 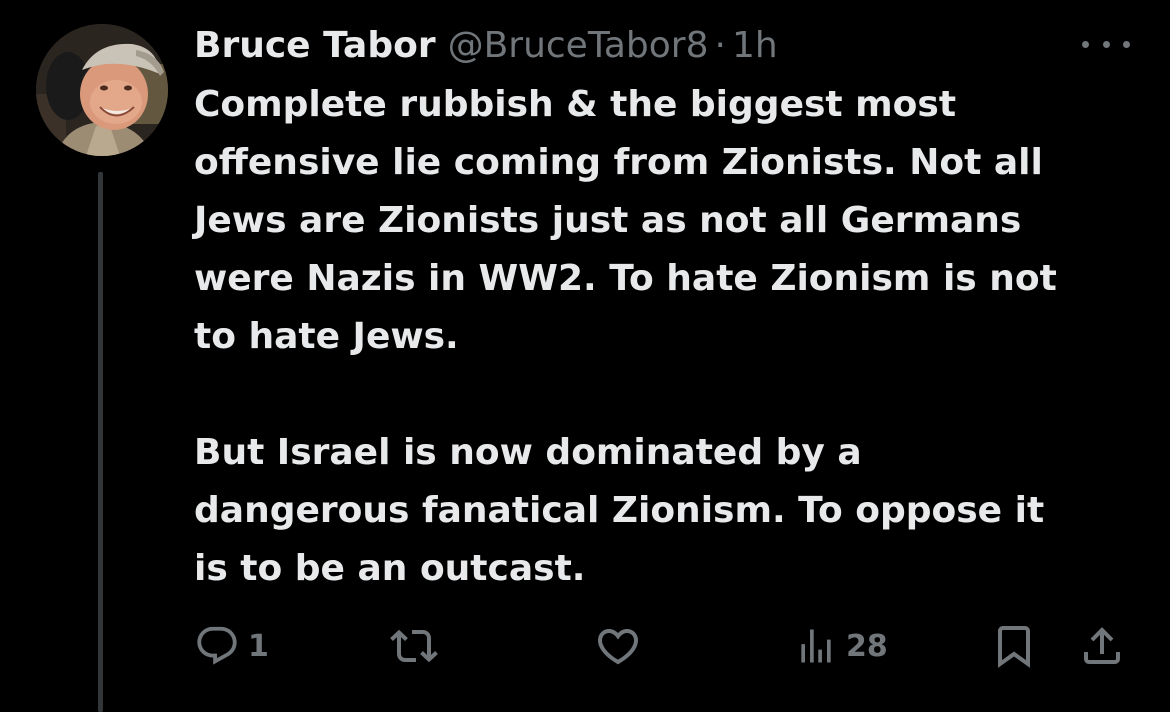 I want to click on user-handle: @BruceTabor8, so click(x=578, y=46).